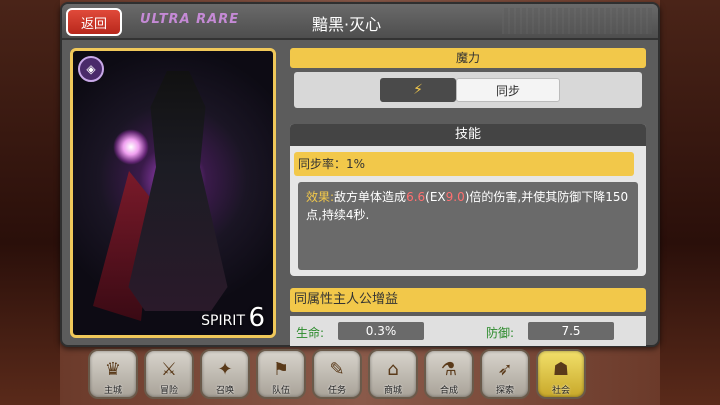 Image resolution: width=720 pixels, height=405 pixels. What do you see at coordinates (281, 369) in the screenshot?
I see `team-crest-icon: ⚑` at bounding box center [281, 369].